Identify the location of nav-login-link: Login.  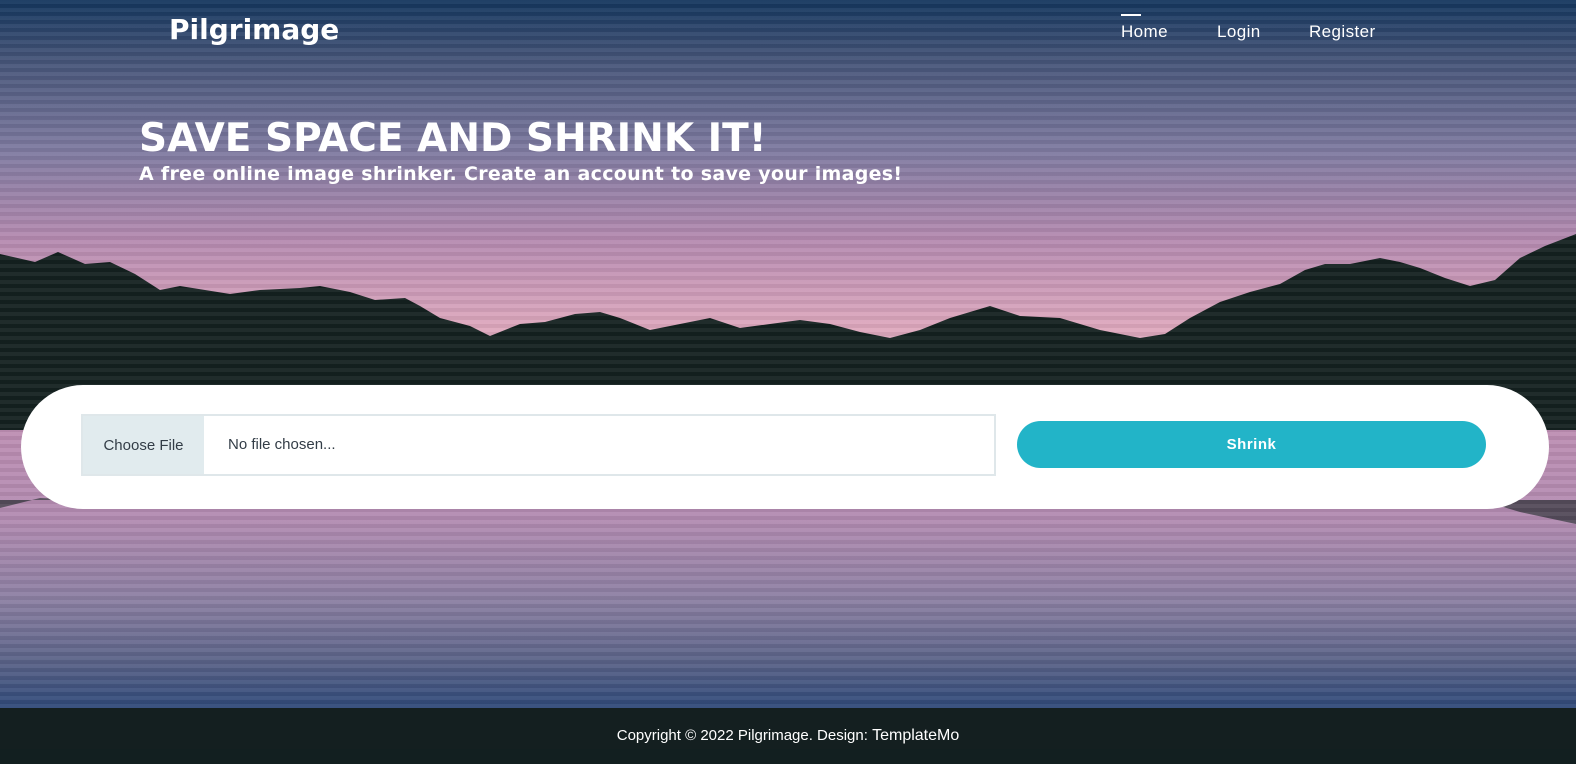
(1239, 32).